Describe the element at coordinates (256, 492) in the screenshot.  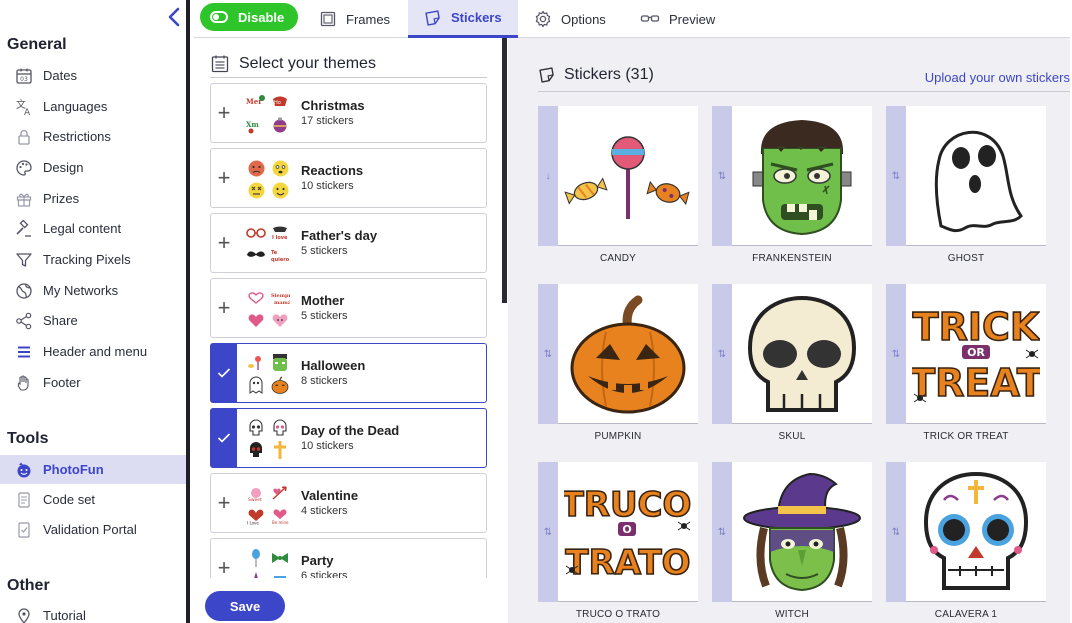
I see `sticker-thumb-icon: Sweet` at that location.